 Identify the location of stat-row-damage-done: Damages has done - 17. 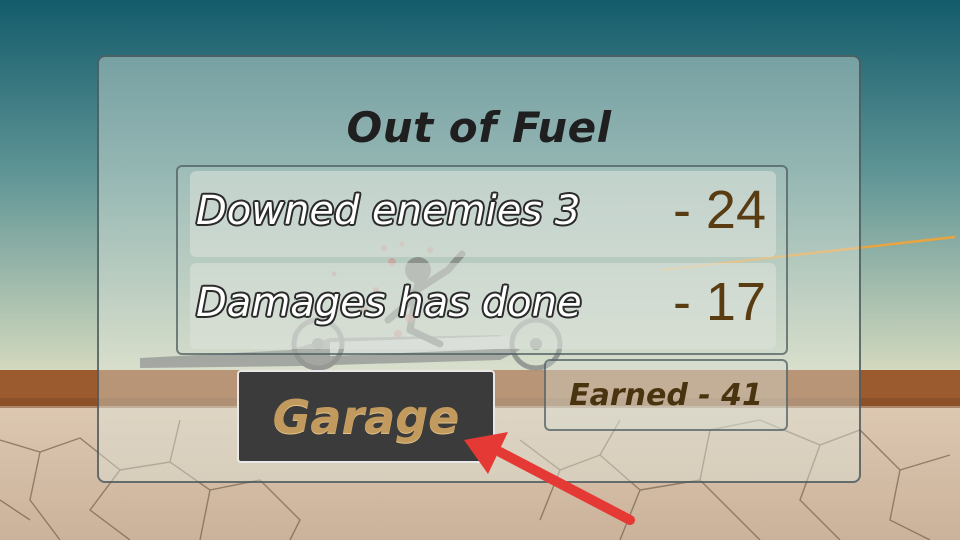
(483, 306).